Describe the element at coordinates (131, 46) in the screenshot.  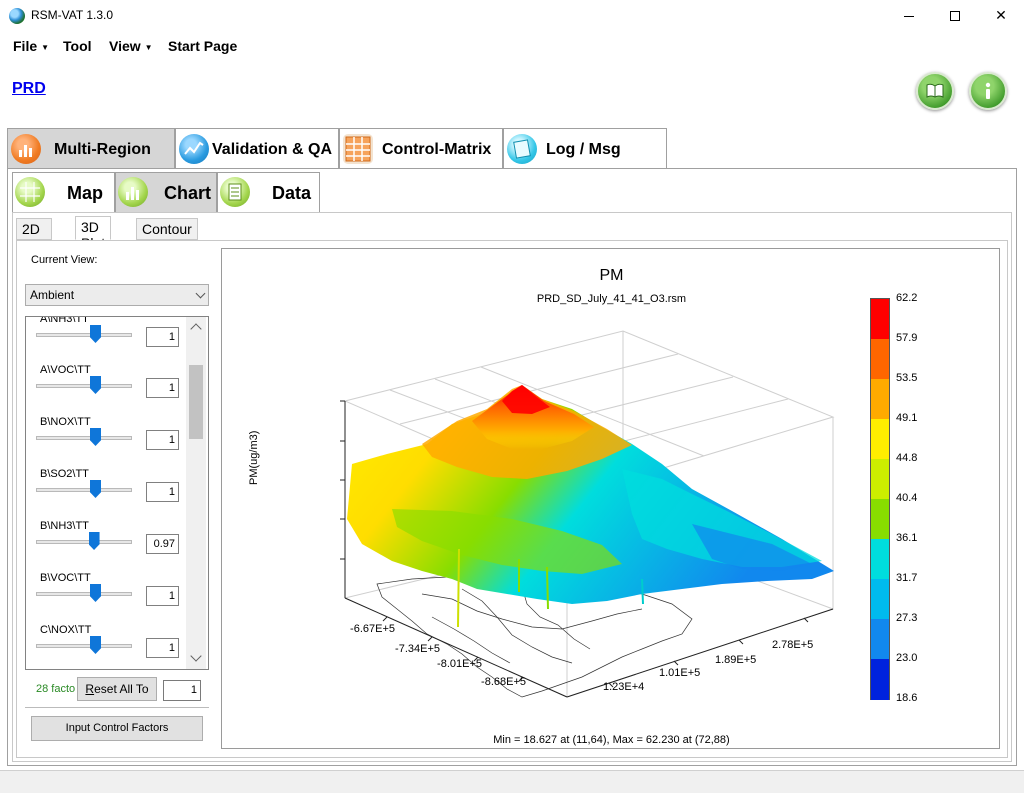
I see `menu-view: View ▼` at that location.